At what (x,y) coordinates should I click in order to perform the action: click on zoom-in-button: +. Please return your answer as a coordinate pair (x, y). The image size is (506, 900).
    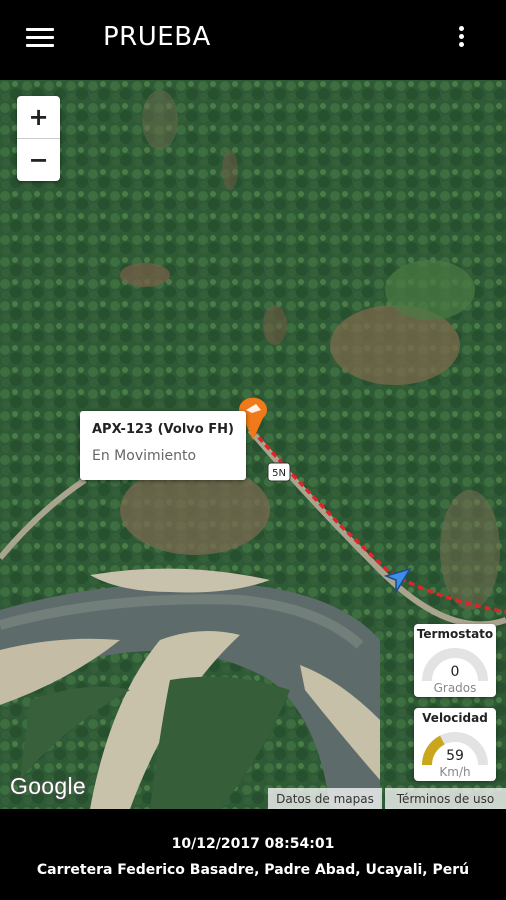
    Looking at the image, I should click on (38, 117).